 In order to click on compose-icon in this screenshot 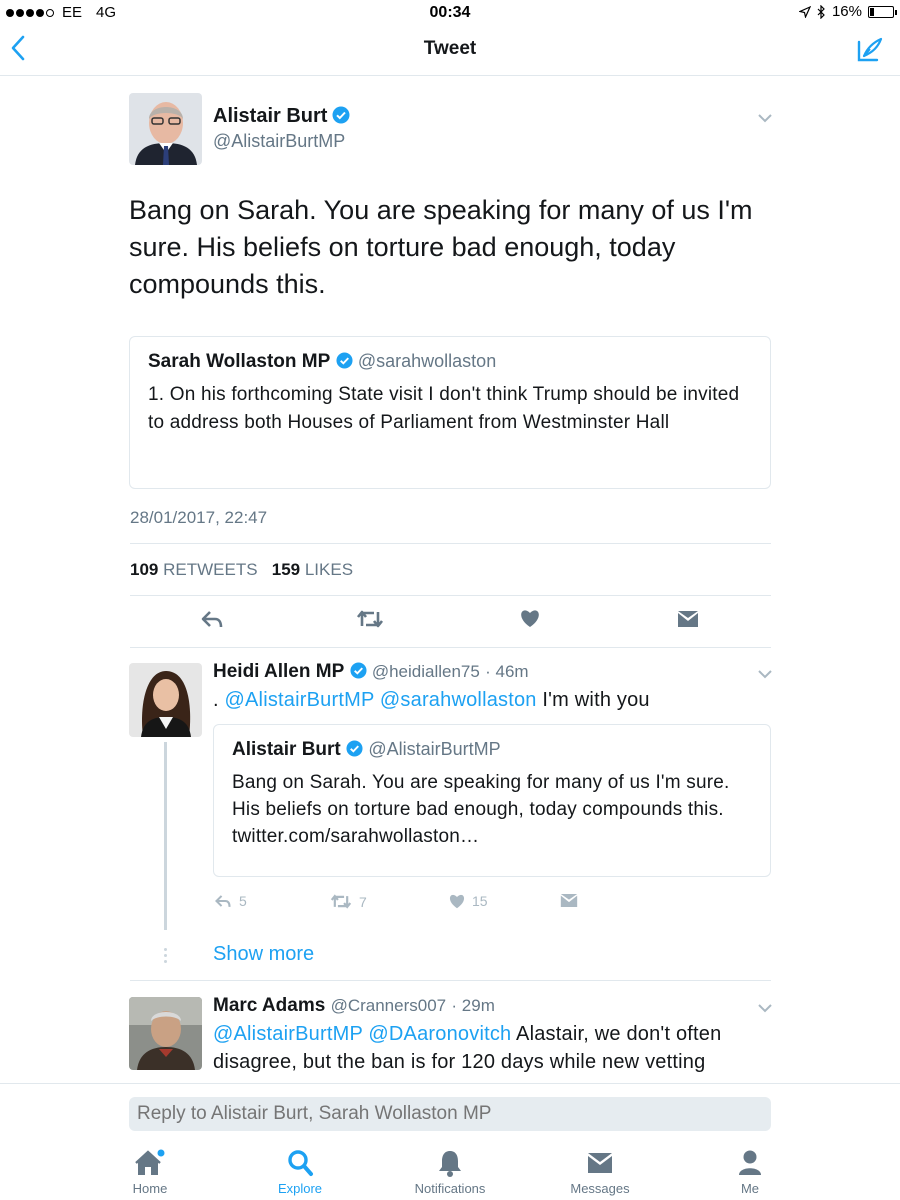, I will do `click(870, 49)`.